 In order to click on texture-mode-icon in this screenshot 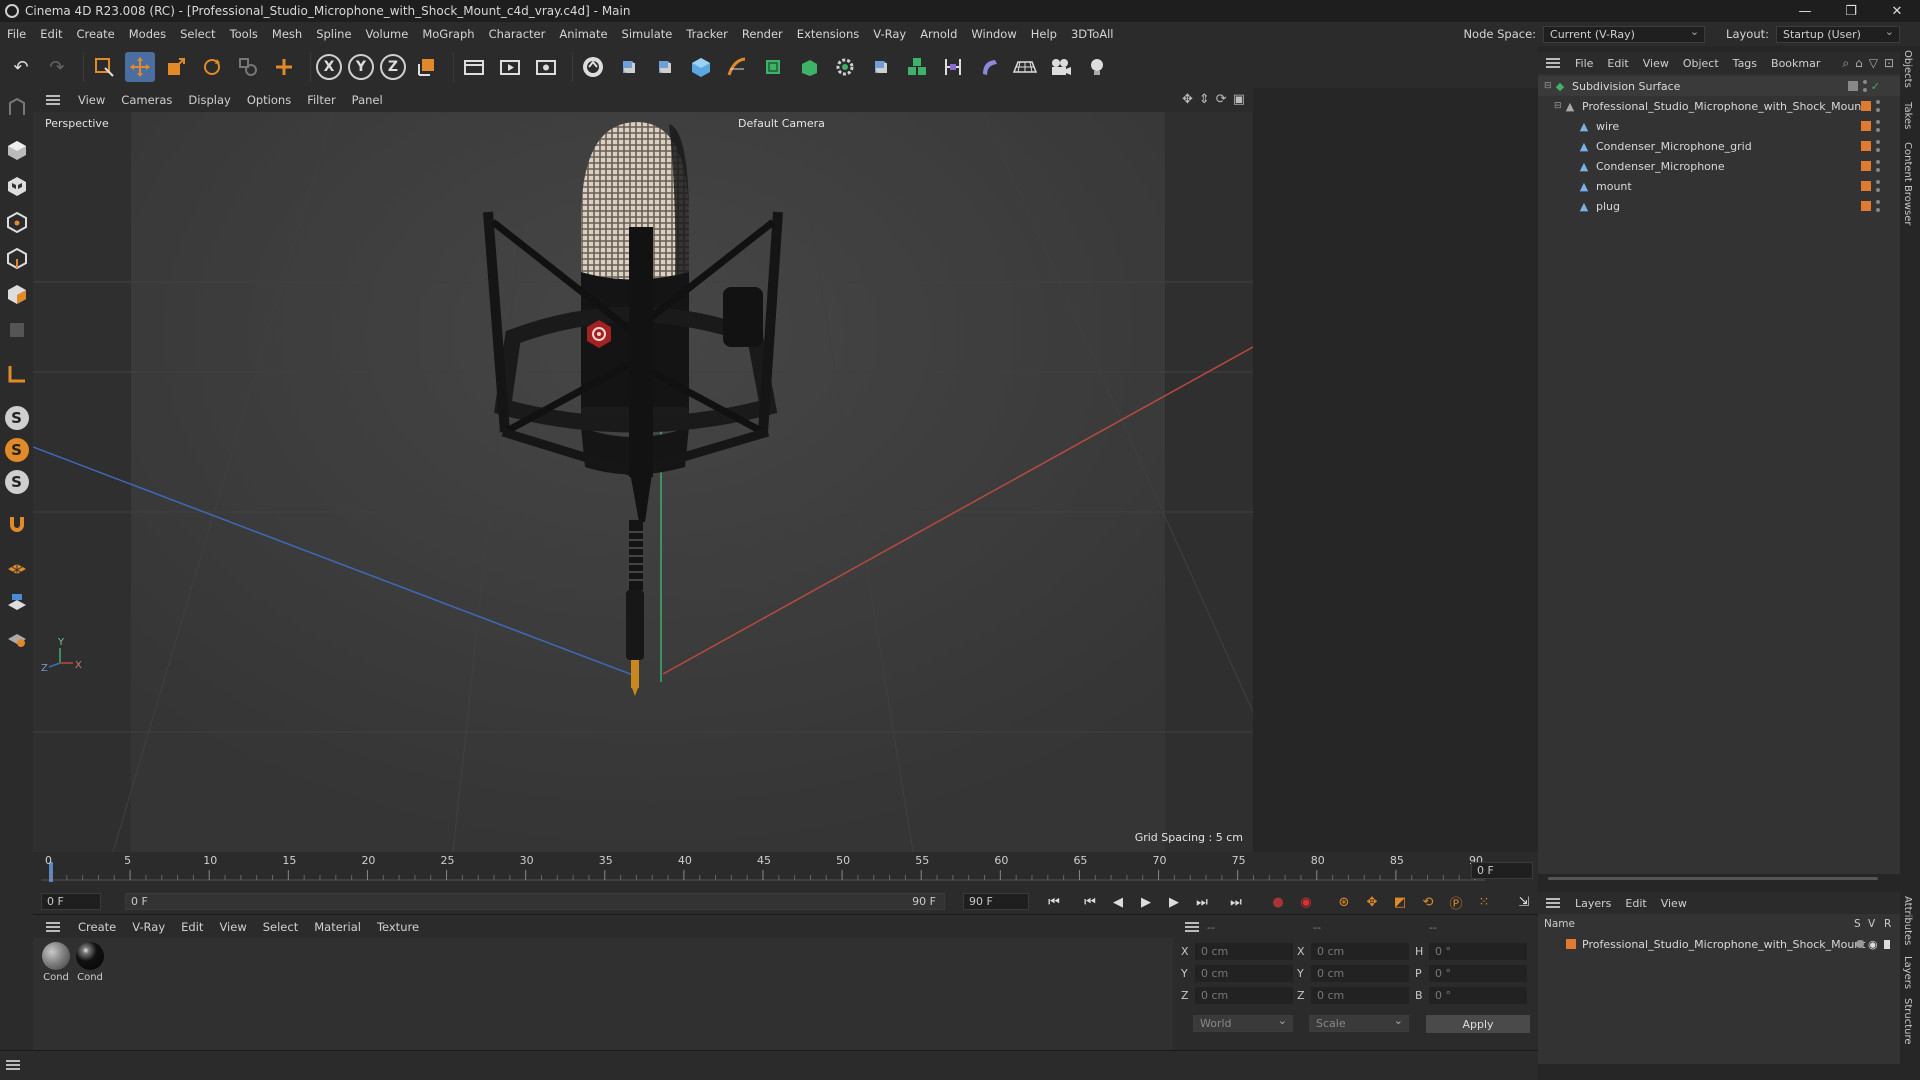, I will do `click(17, 186)`.